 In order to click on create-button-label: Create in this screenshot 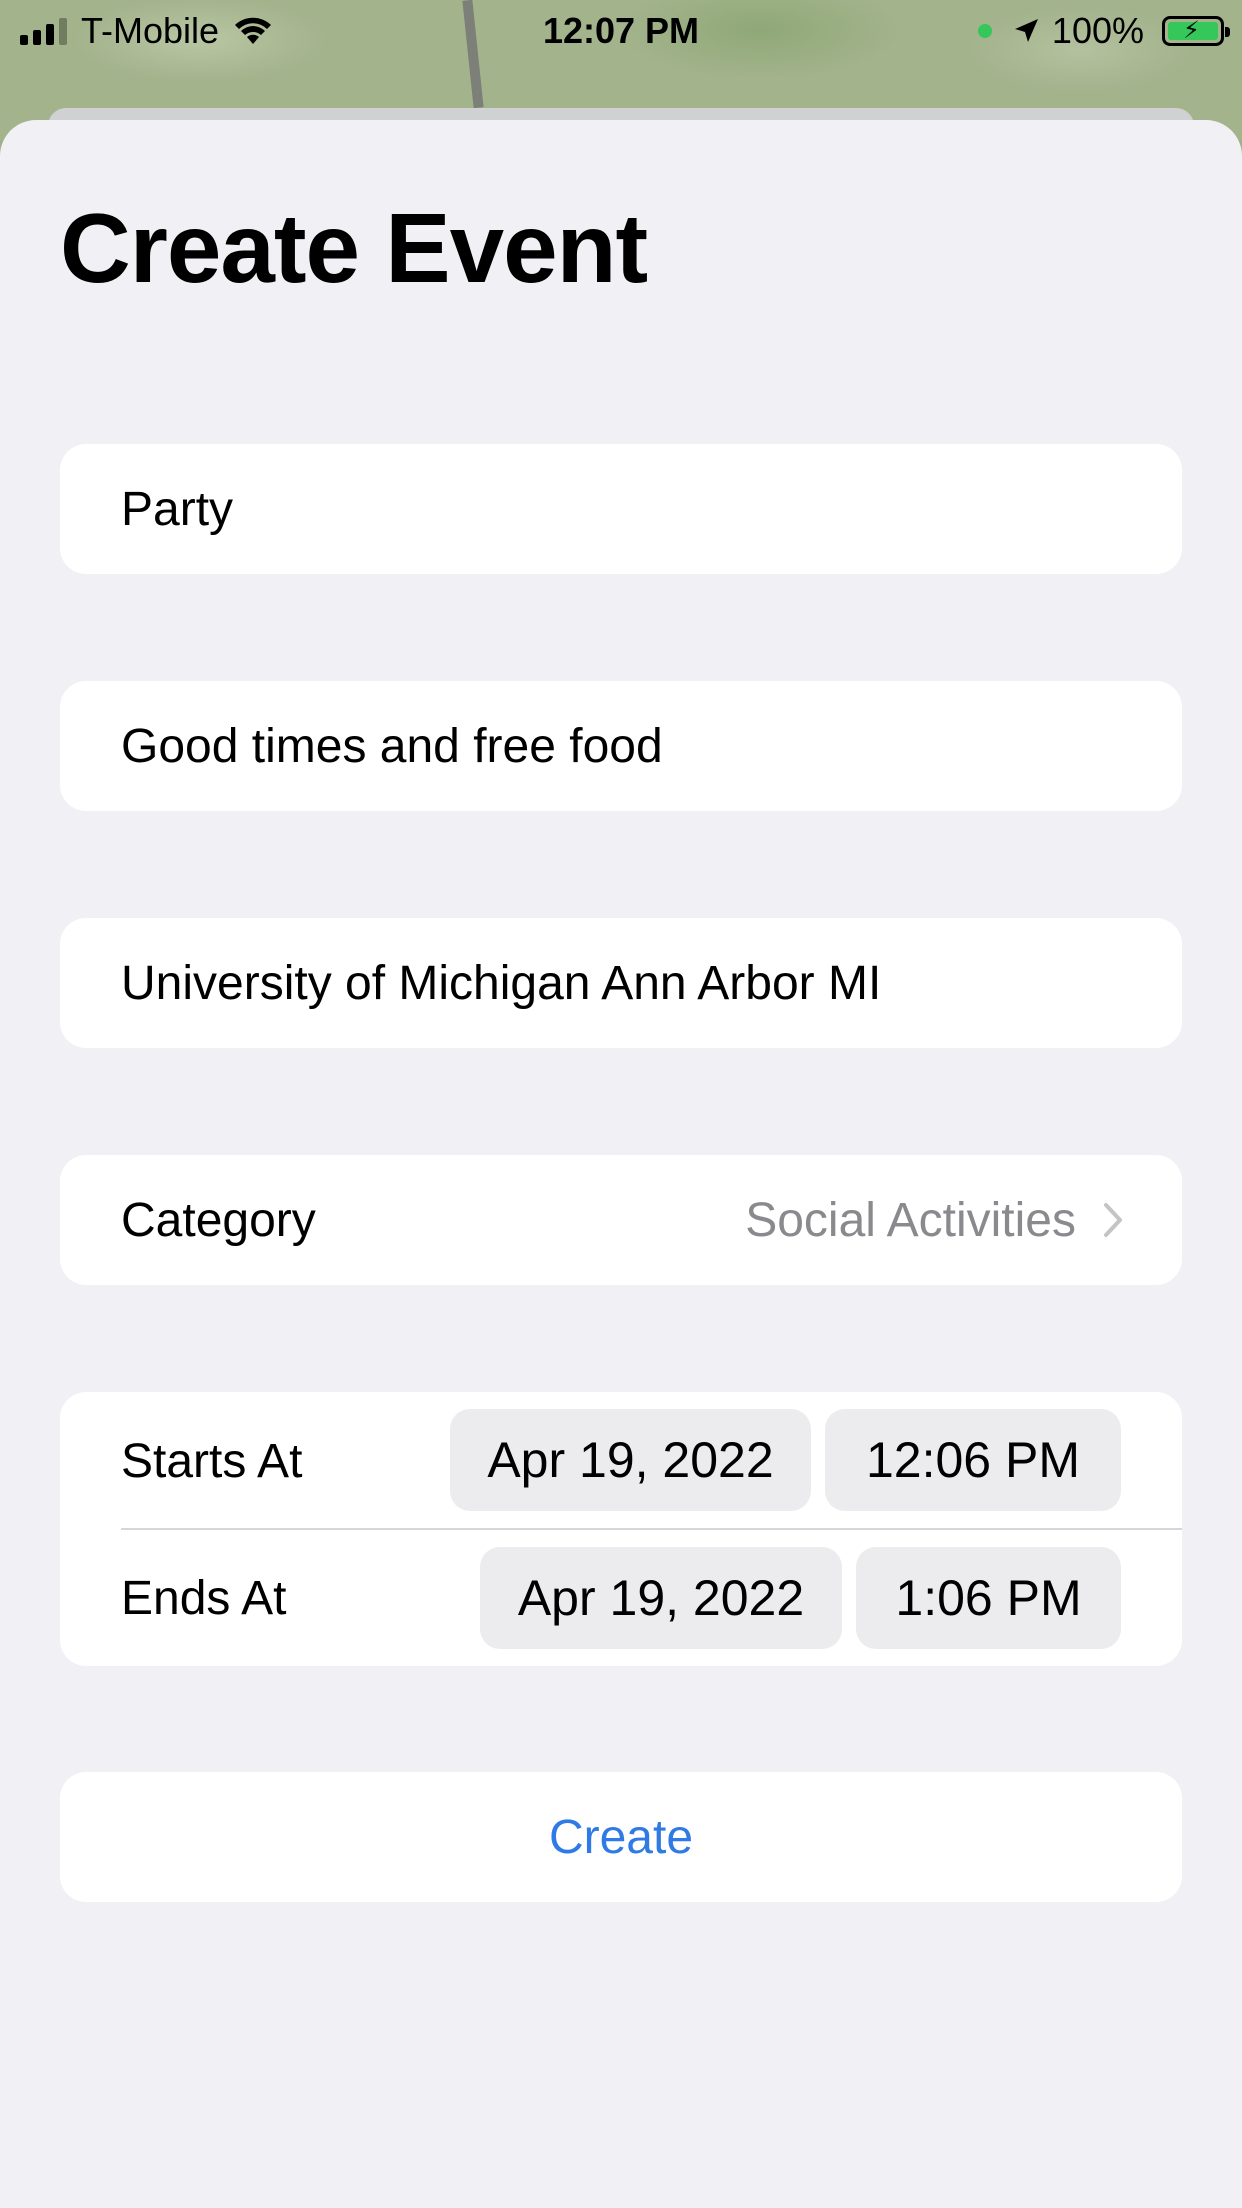, I will do `click(621, 1837)`.